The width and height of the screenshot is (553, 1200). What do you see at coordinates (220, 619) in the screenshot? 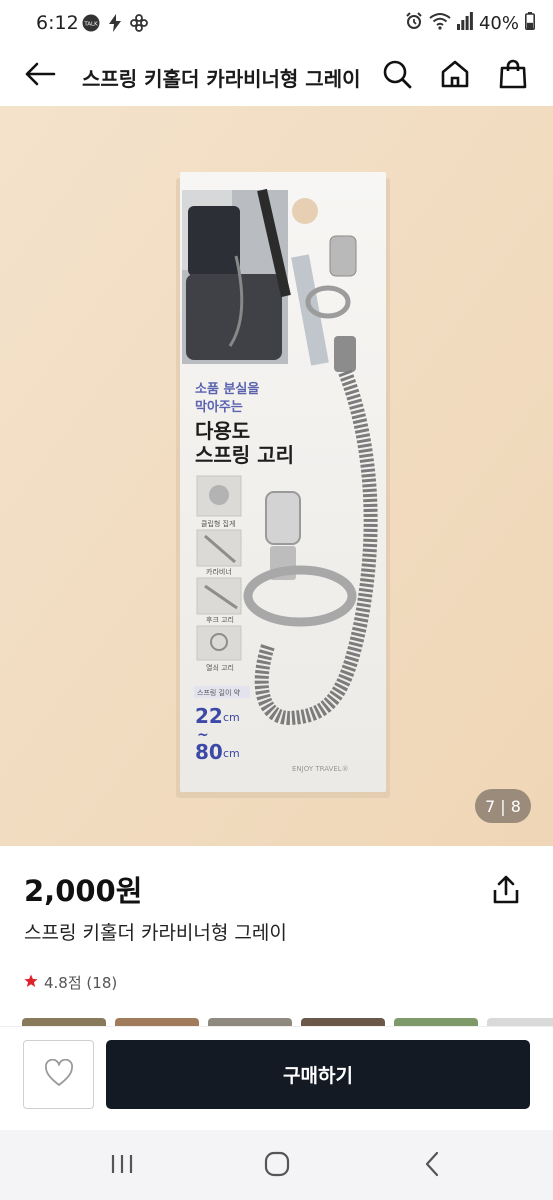
I see `package-feature3: 후크 고리` at bounding box center [220, 619].